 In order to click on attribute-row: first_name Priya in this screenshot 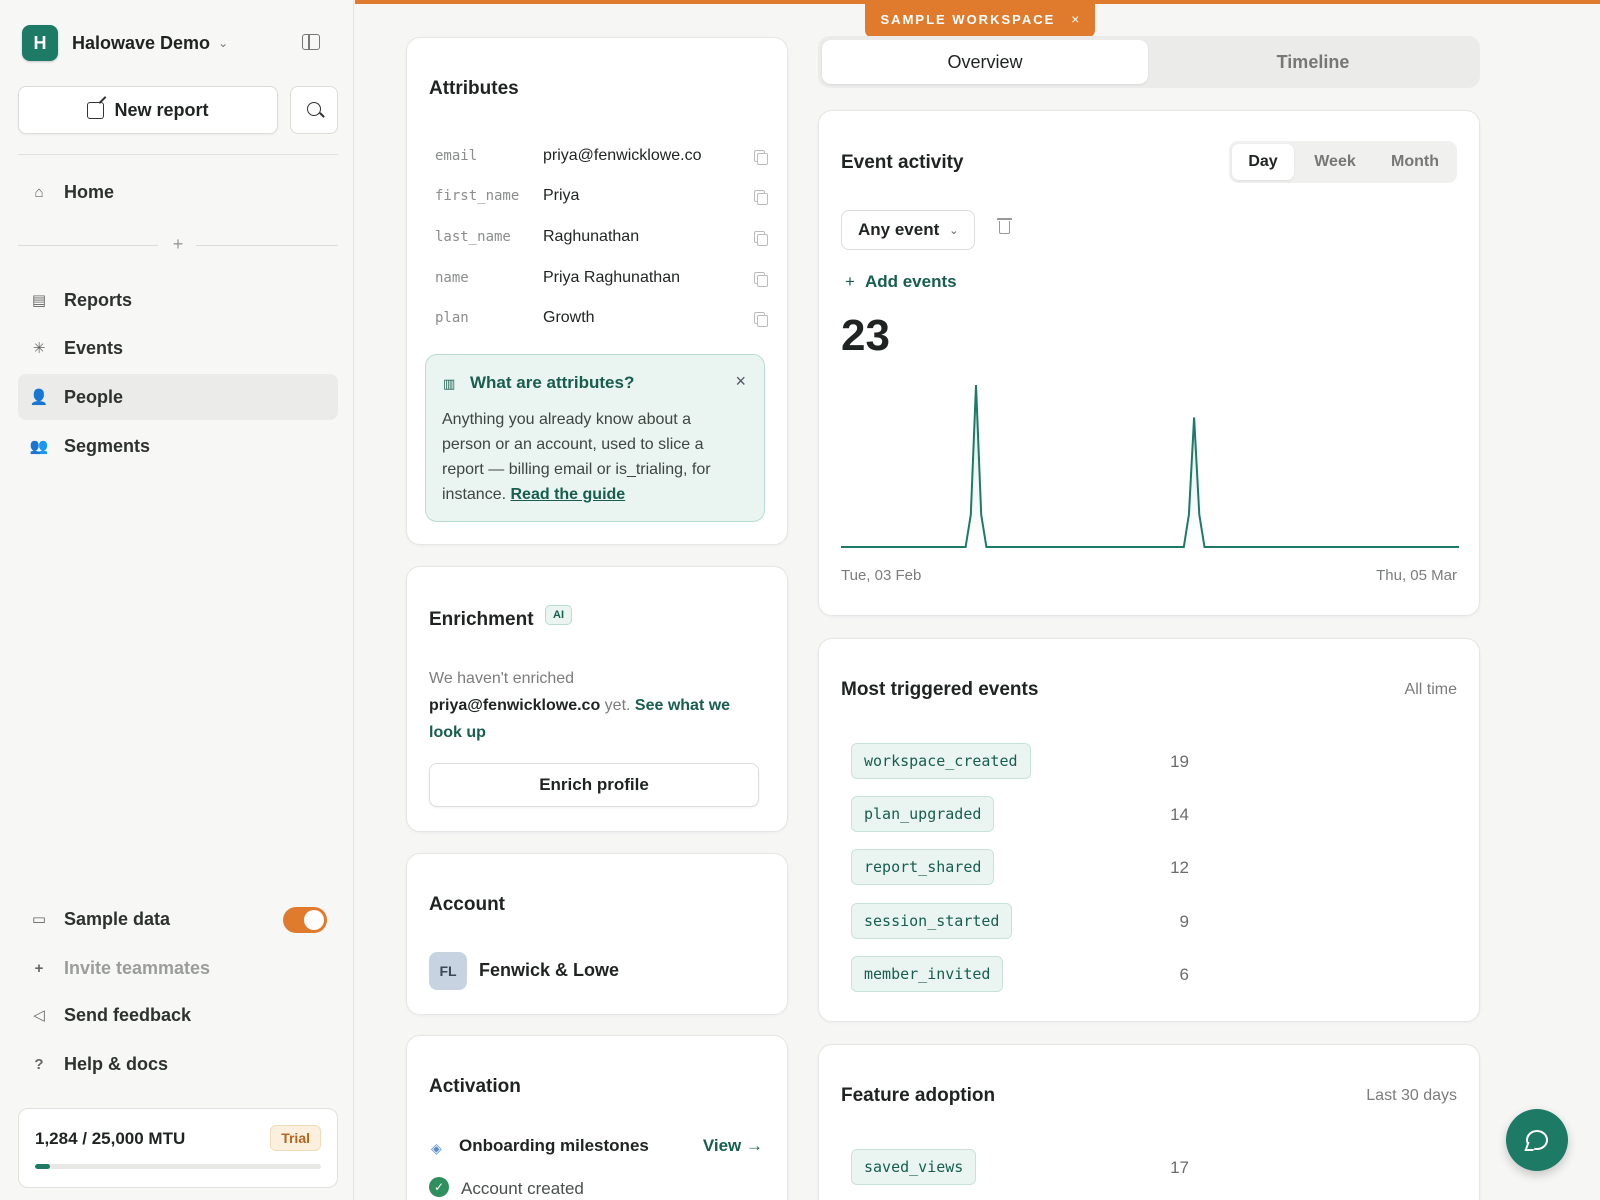, I will do `click(601, 196)`.